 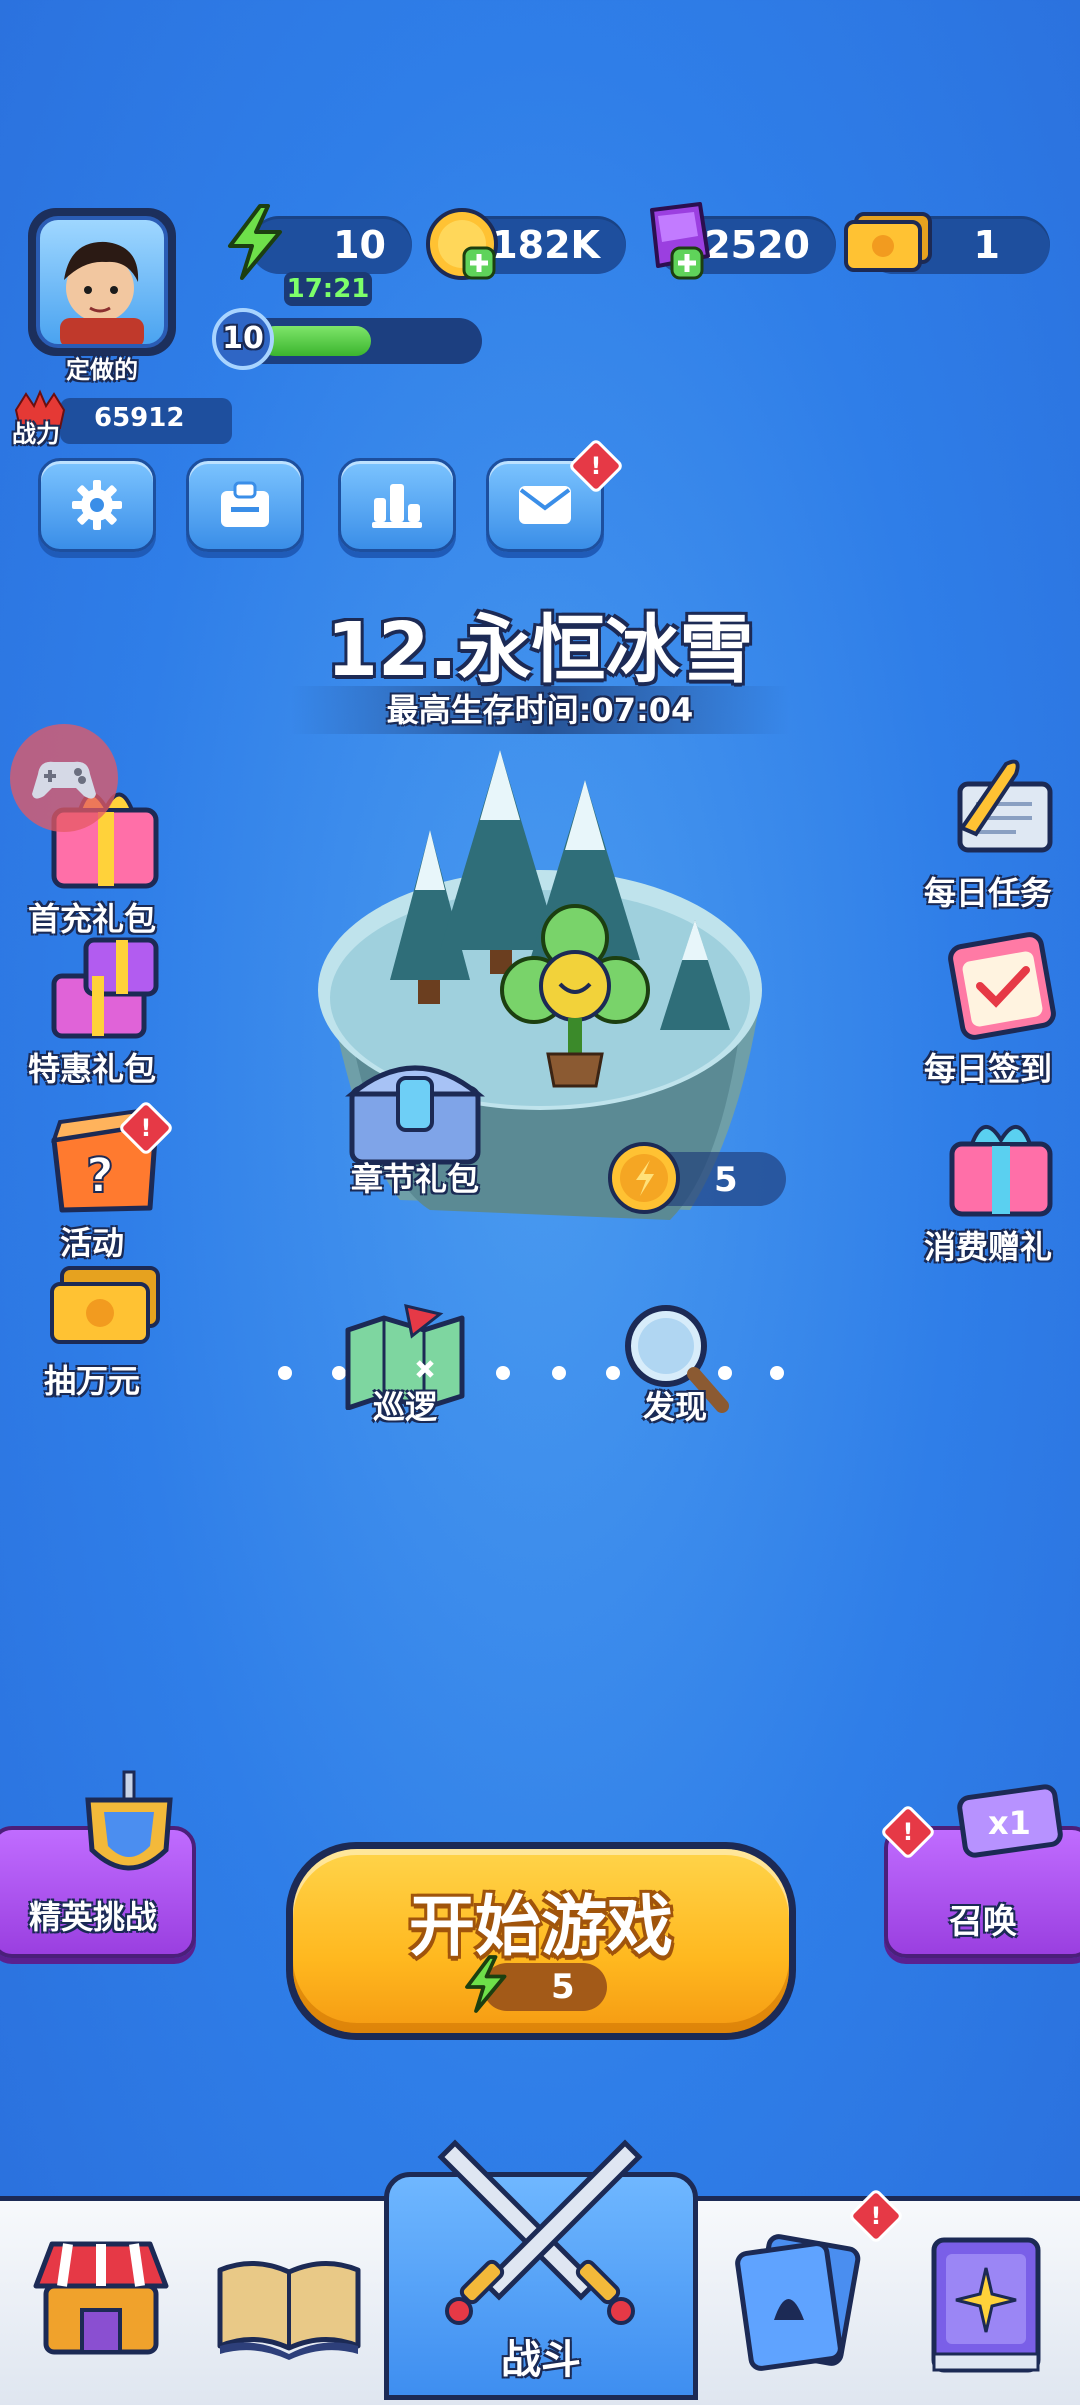 I want to click on envelope-icon, so click(x=545, y=505).